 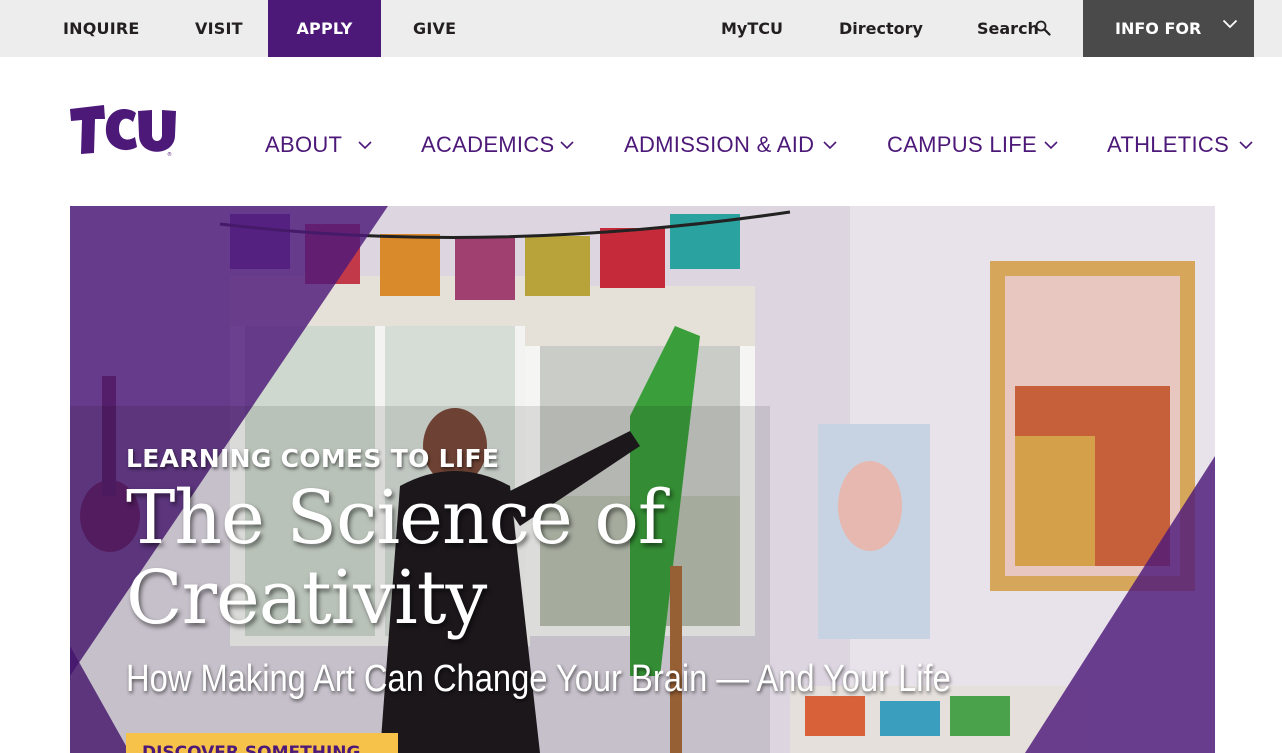 What do you see at coordinates (752, 28) in the screenshot?
I see `mytcu-link: MyTCU` at bounding box center [752, 28].